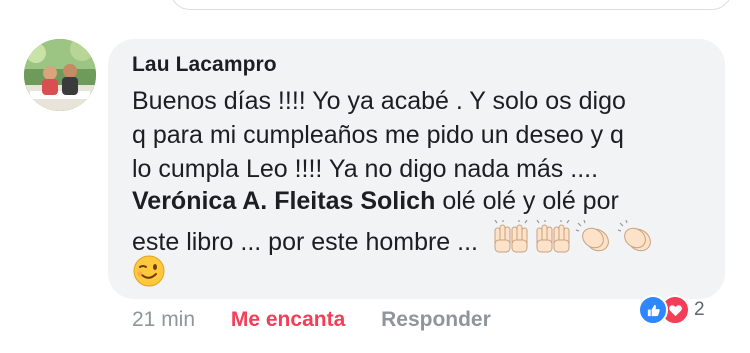  I want to click on comment-actions: 21 min Me encanta Responder, so click(311, 320).